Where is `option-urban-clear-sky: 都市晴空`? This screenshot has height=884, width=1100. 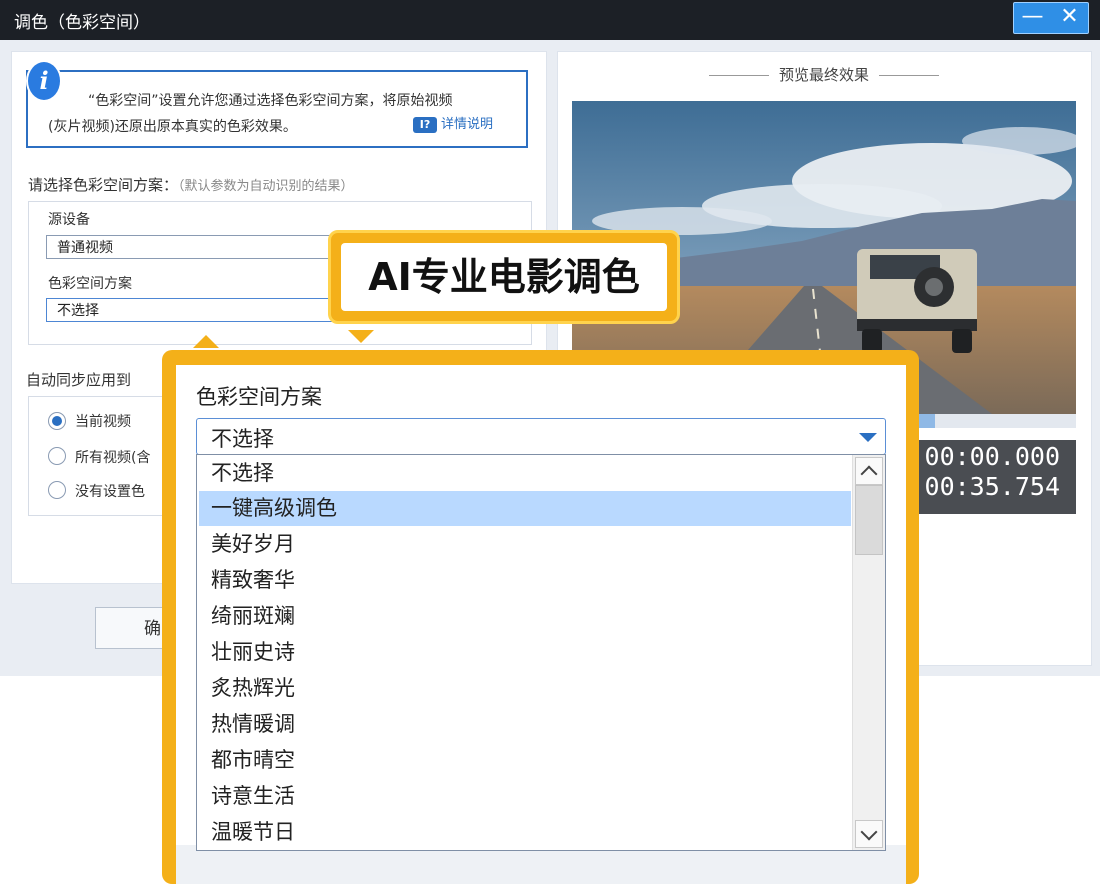
option-urban-clear-sky: 都市晴空 is located at coordinates (525, 760).